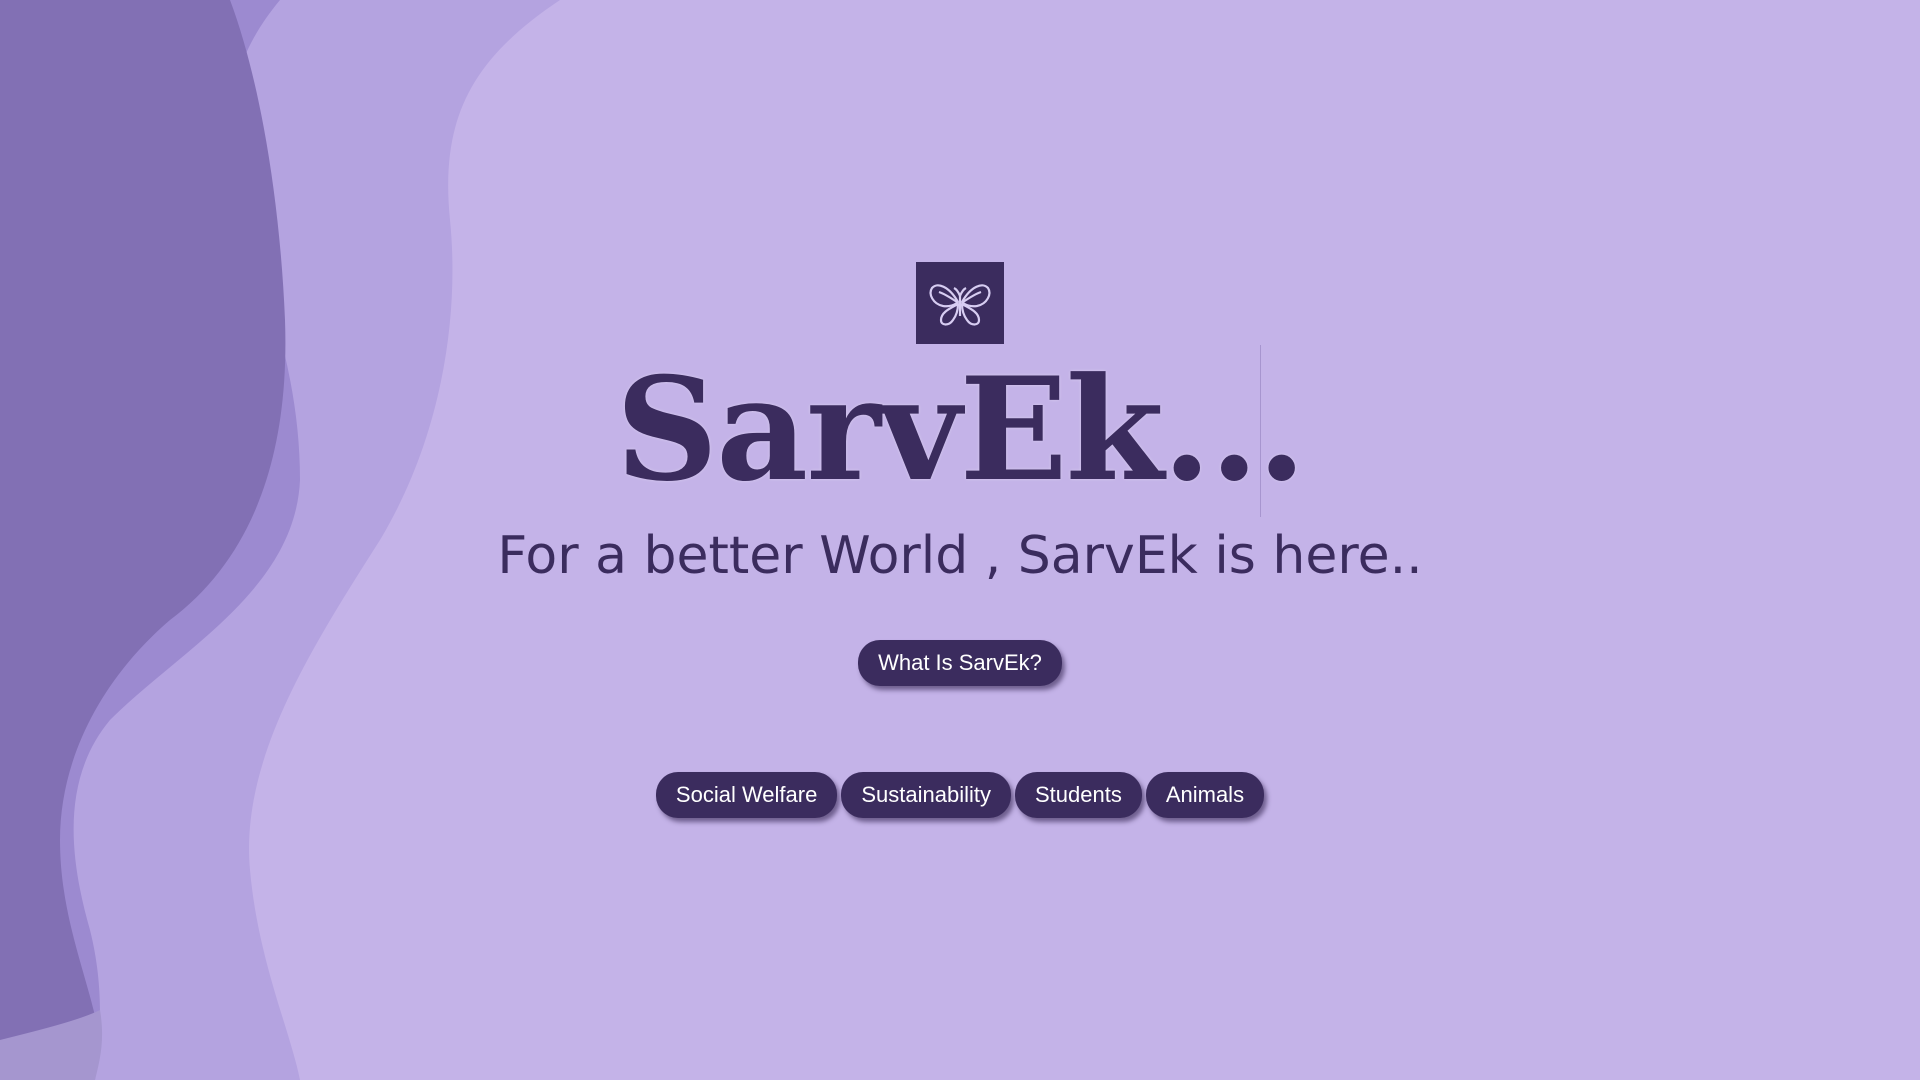 The height and width of the screenshot is (1080, 1920). I want to click on brand-tagline: For a better World , SarvEk is here.., so click(960, 556).